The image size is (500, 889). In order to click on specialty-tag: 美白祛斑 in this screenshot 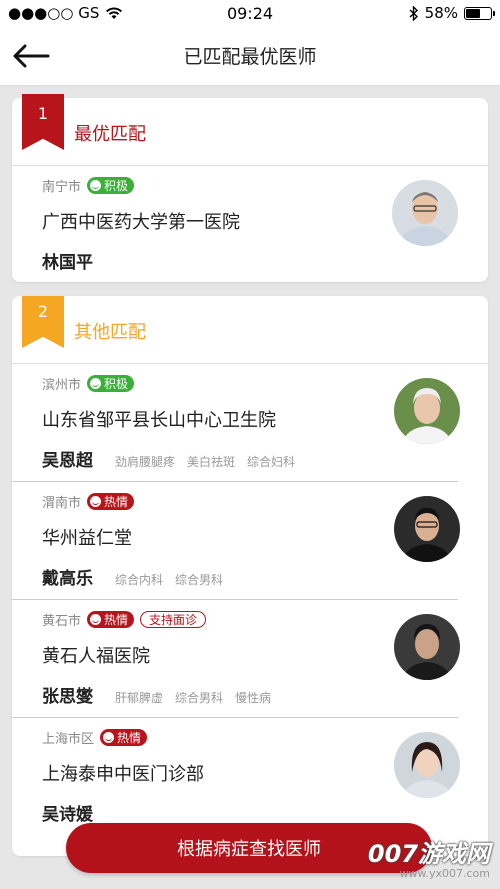, I will do `click(211, 462)`.